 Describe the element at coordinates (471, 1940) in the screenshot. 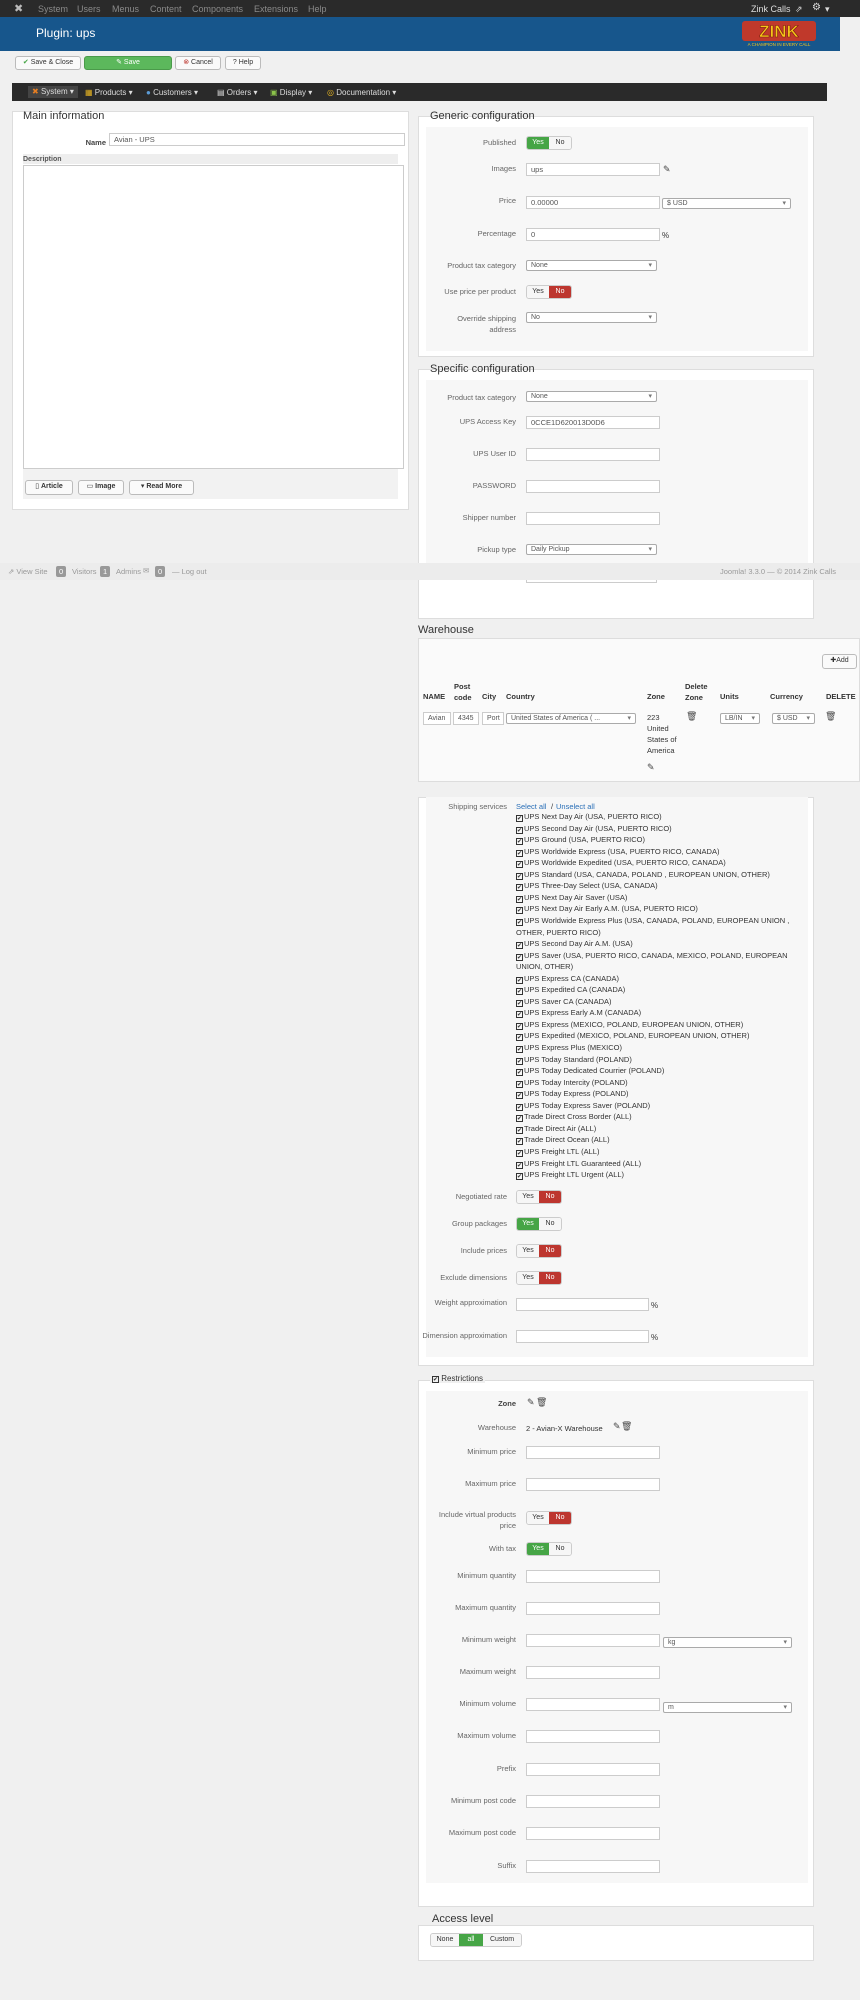

I see `access-all-button: all` at that location.